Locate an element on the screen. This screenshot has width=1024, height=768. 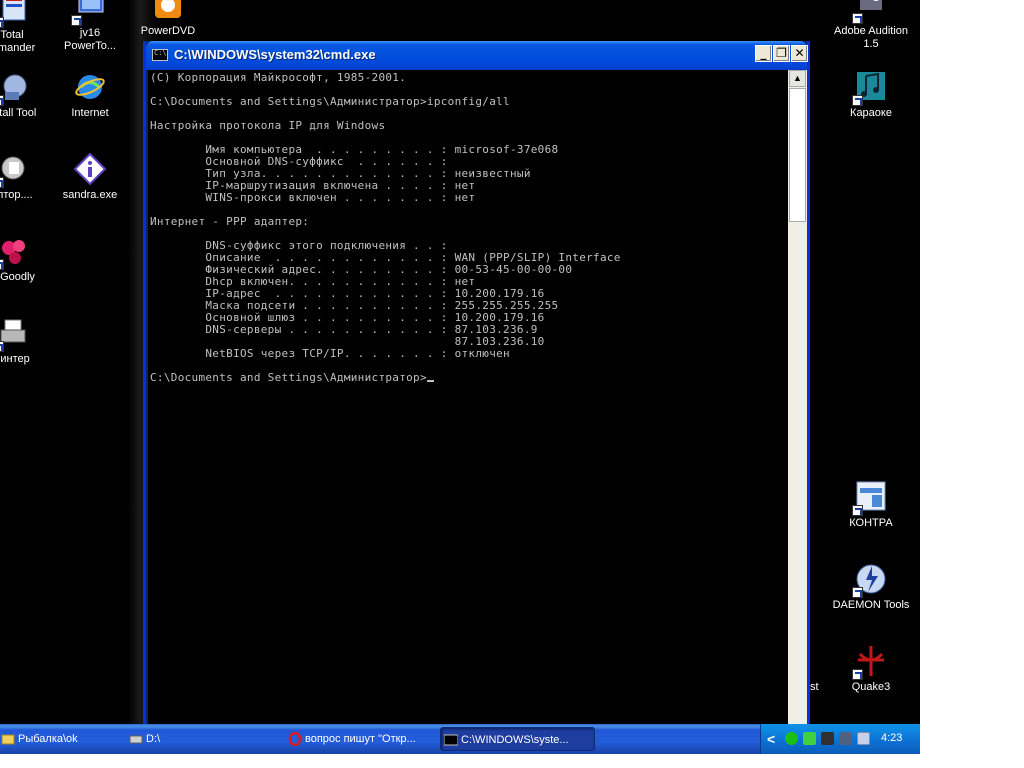
desktop-icon-karaoke: Караоке is located at coordinates (871, 95).